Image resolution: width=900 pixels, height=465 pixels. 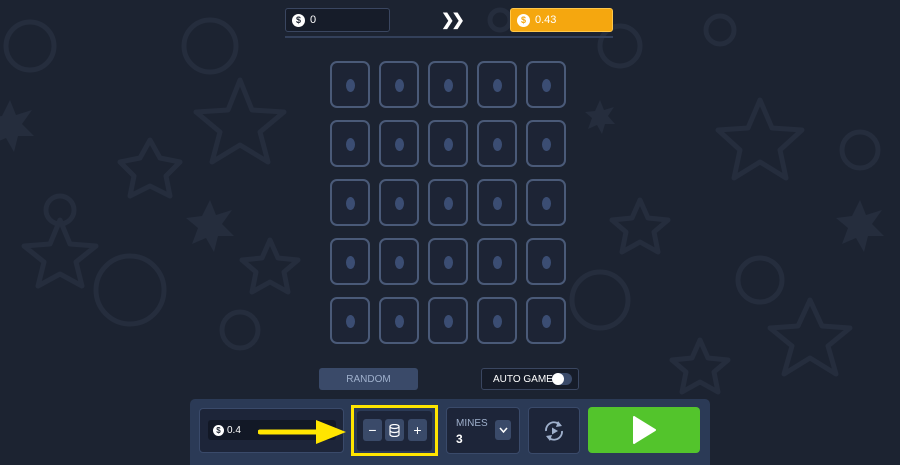 I want to click on play-icon, so click(x=644, y=430).